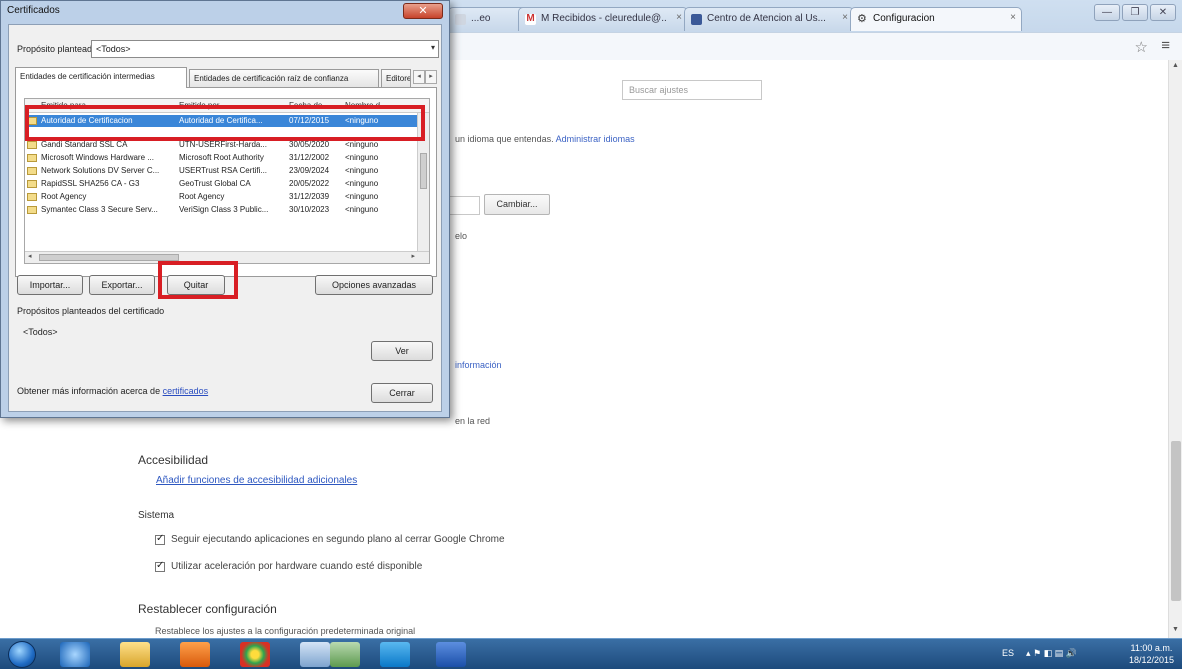 This screenshot has height=669, width=1182. What do you see at coordinates (595, 139) in the screenshot?
I see `manage-languages-link: Administrar idiomas` at bounding box center [595, 139].